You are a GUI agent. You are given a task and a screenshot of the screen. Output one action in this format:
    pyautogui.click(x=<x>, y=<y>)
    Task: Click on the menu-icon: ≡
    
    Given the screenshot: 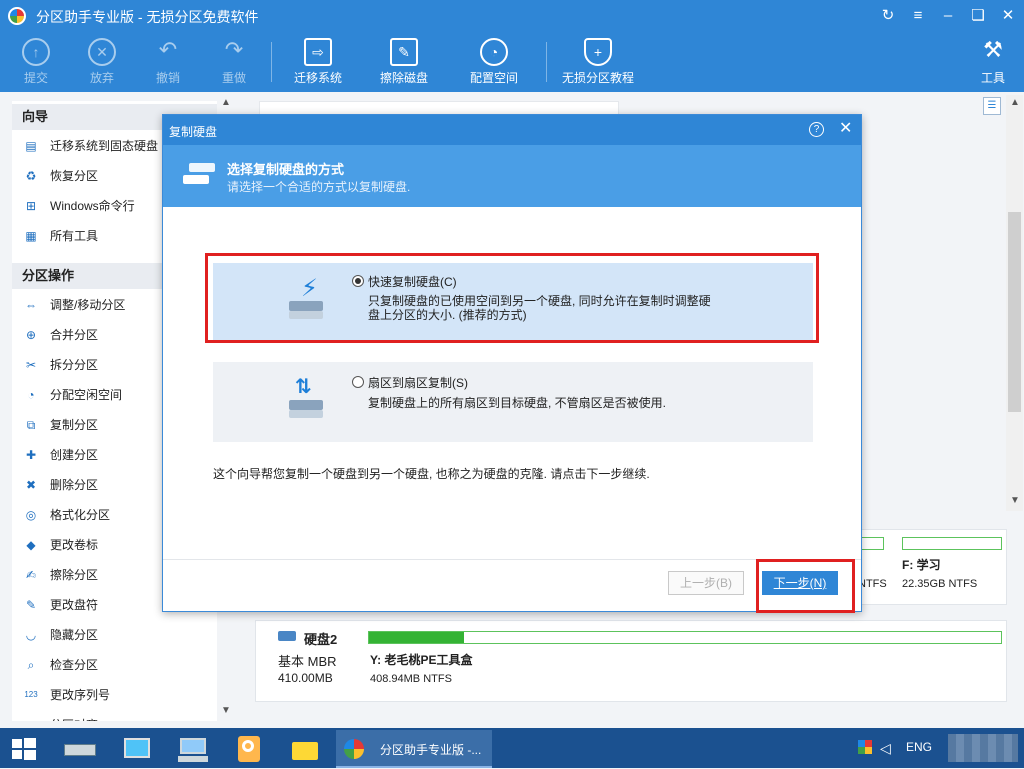 What is the action you would take?
    pyautogui.click(x=918, y=16)
    